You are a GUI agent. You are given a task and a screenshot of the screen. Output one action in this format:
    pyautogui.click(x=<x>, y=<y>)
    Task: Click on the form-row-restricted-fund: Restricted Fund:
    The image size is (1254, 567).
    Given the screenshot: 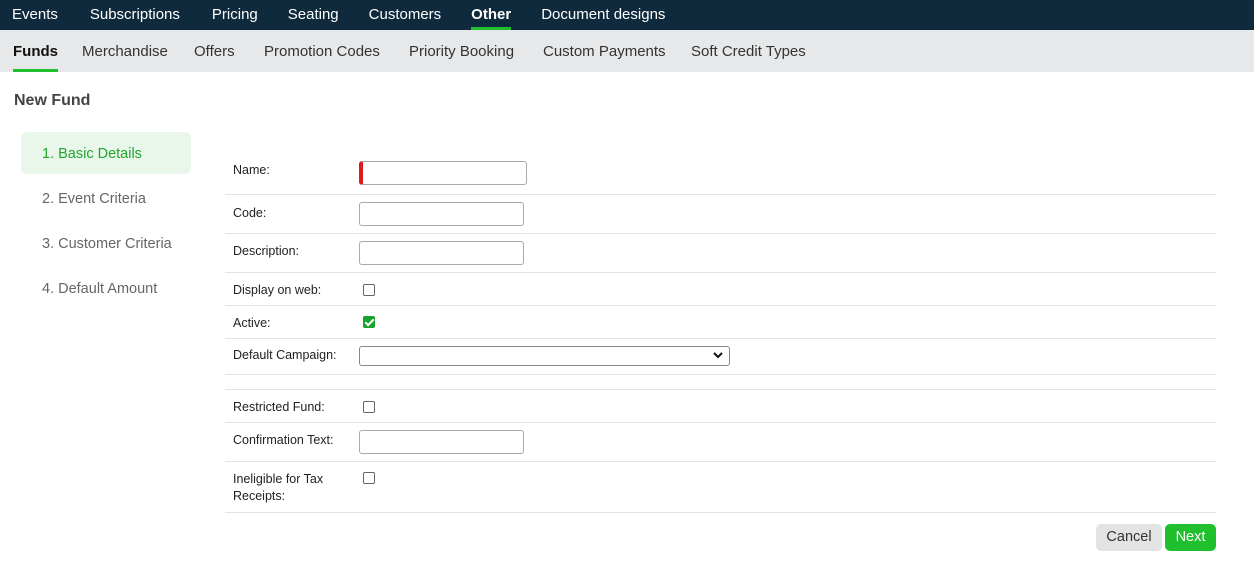 What is the action you would take?
    pyautogui.click(x=720, y=406)
    